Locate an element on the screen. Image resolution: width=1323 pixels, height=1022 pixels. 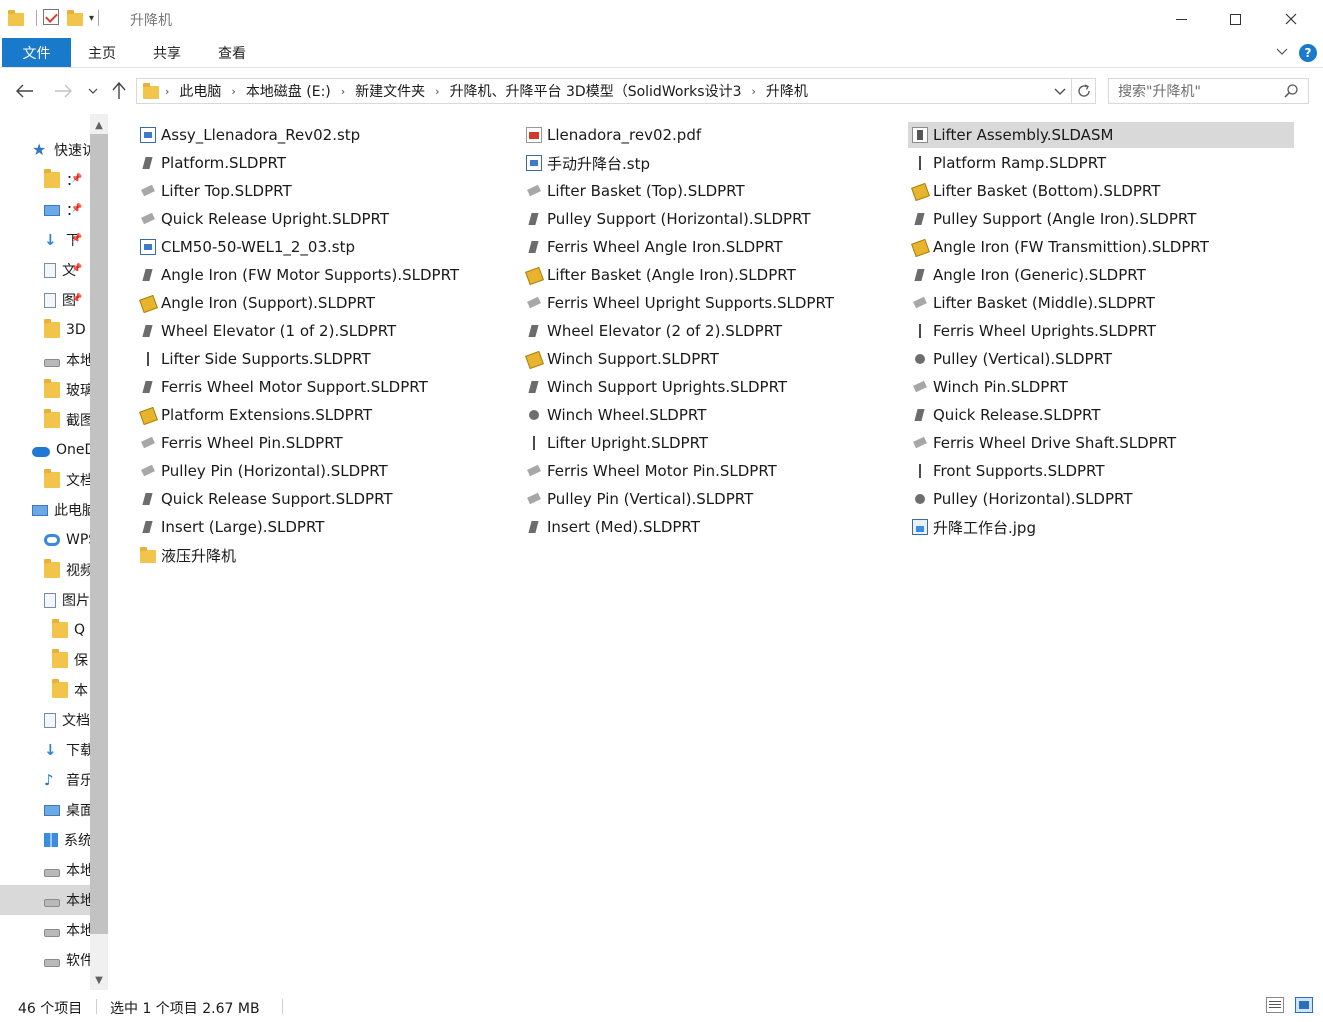
sidebar-item: ↓ 下载 is located at coordinates (45, 750).